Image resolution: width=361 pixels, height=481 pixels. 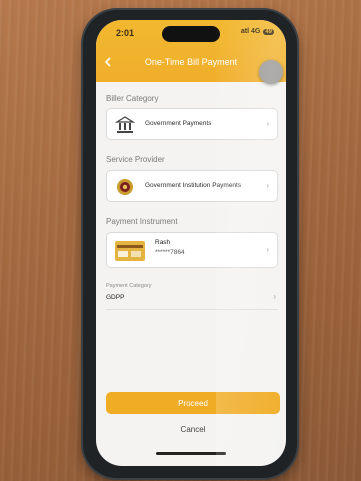 I want to click on battery-icon: 49, so click(x=268, y=31).